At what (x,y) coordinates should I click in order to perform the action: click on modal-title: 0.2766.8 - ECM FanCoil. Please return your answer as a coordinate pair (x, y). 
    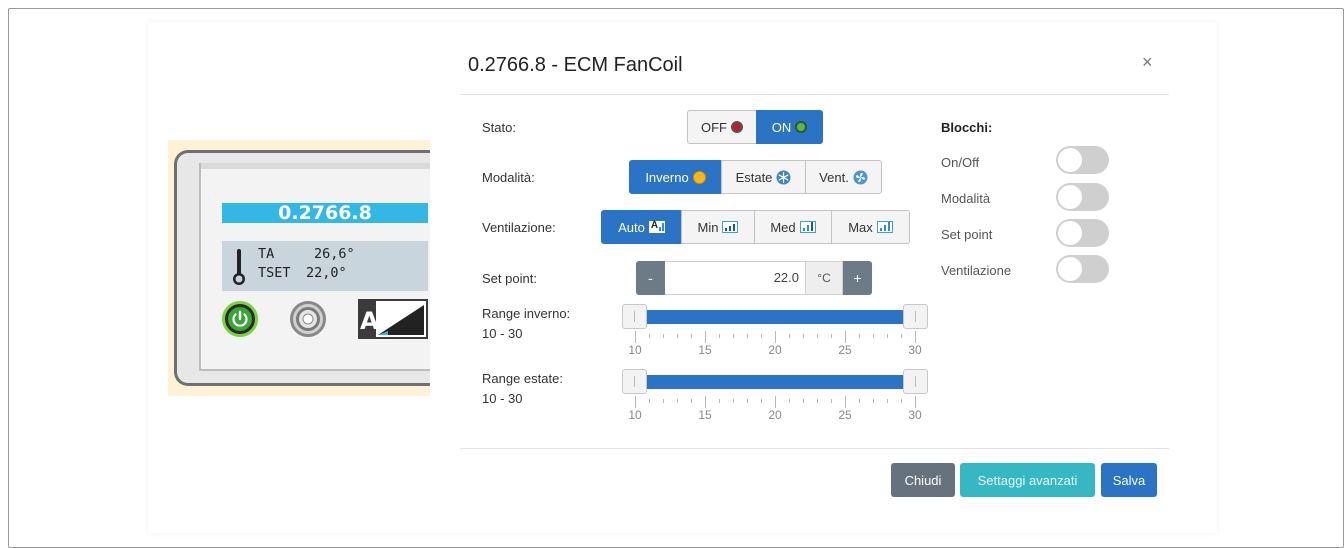
    Looking at the image, I should click on (575, 65).